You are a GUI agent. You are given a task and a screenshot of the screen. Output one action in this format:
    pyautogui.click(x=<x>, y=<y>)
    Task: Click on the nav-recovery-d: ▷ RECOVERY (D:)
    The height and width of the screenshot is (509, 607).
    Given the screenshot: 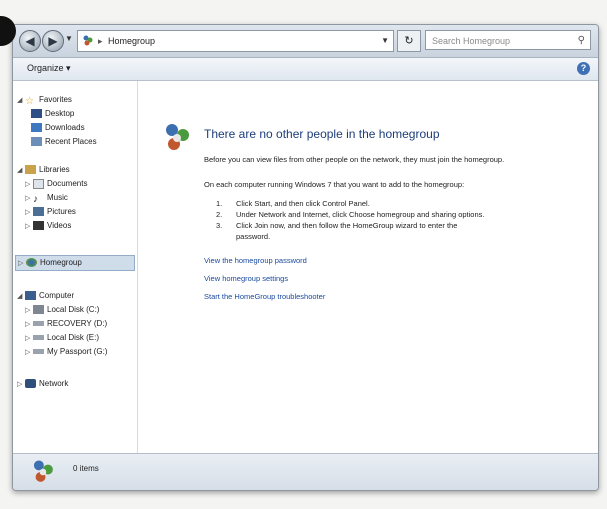 What is the action you would take?
    pyautogui.click(x=66, y=324)
    